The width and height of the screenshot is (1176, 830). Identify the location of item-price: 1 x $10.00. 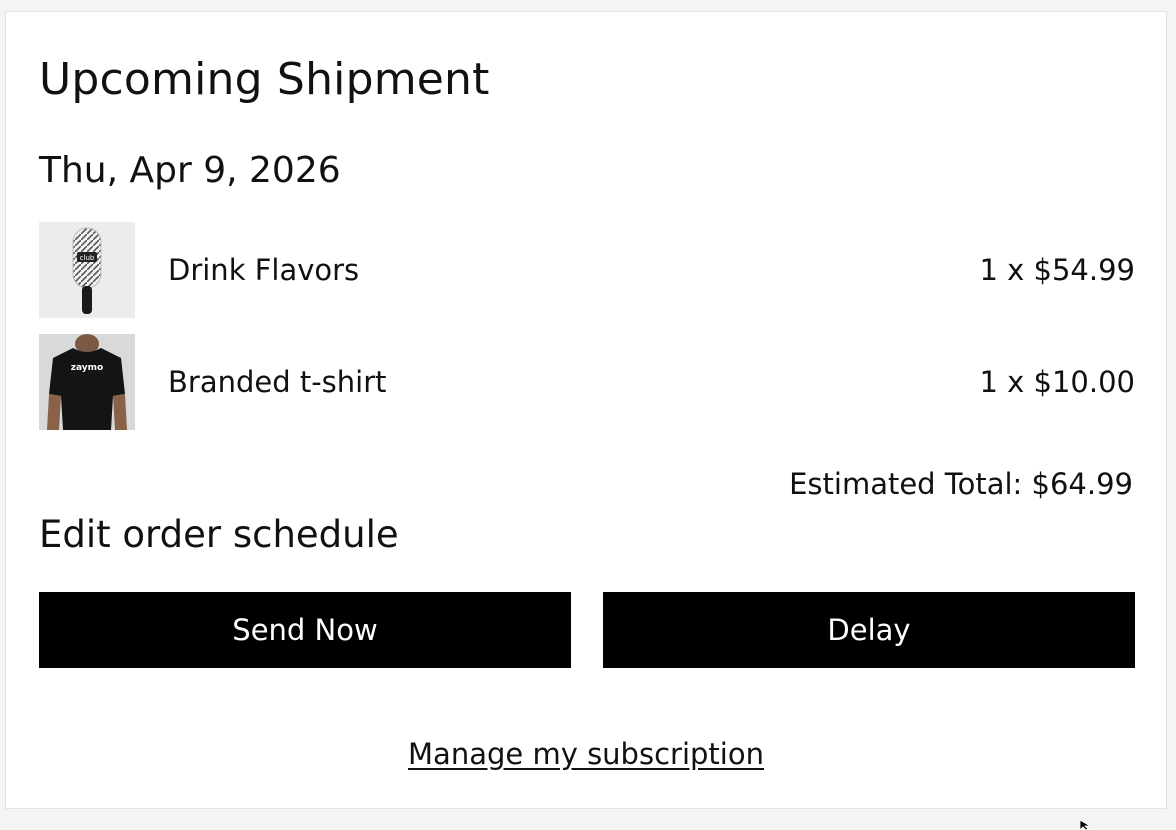
(1057, 382).